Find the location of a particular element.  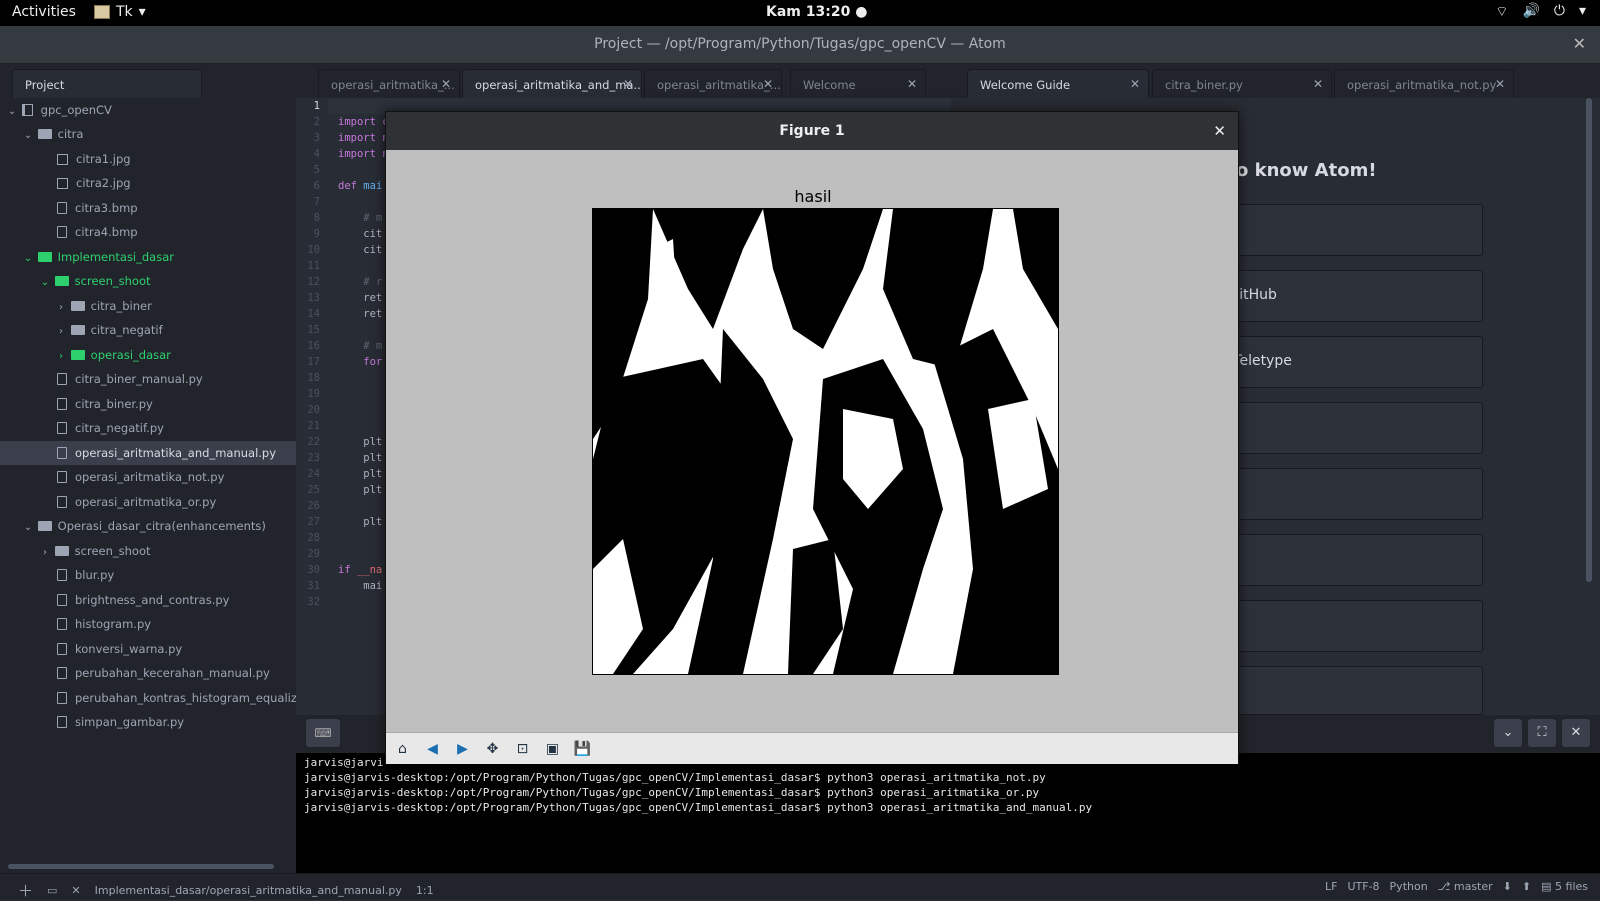

tk-icon is located at coordinates (102, 12).